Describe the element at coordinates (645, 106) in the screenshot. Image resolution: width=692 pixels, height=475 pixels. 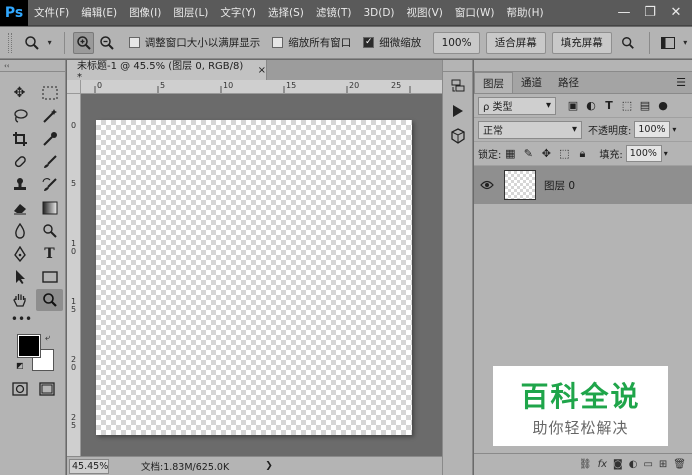
I see `filter-smart-object-icon: ▤` at that location.